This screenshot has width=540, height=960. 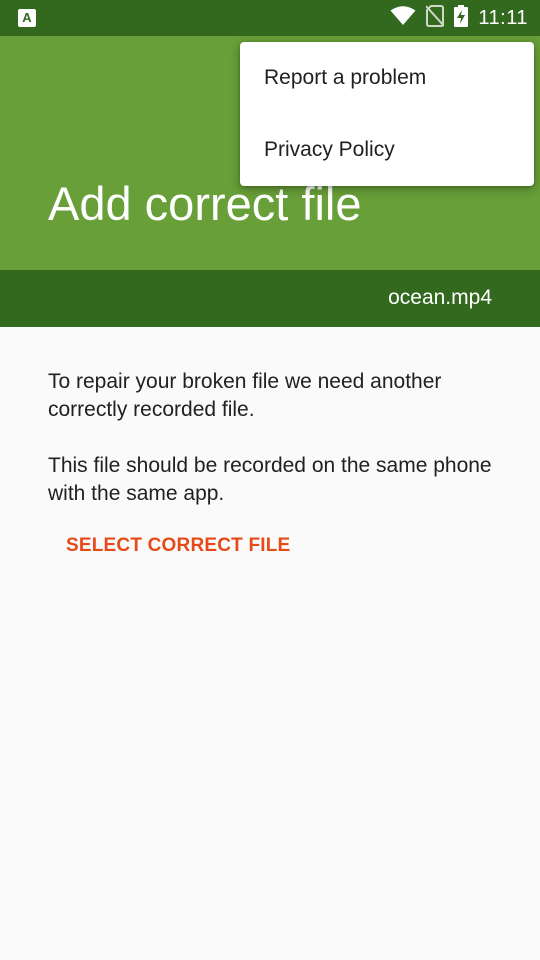 I want to click on overflow-menu: Report a problem Privacy Policy, so click(x=387, y=114).